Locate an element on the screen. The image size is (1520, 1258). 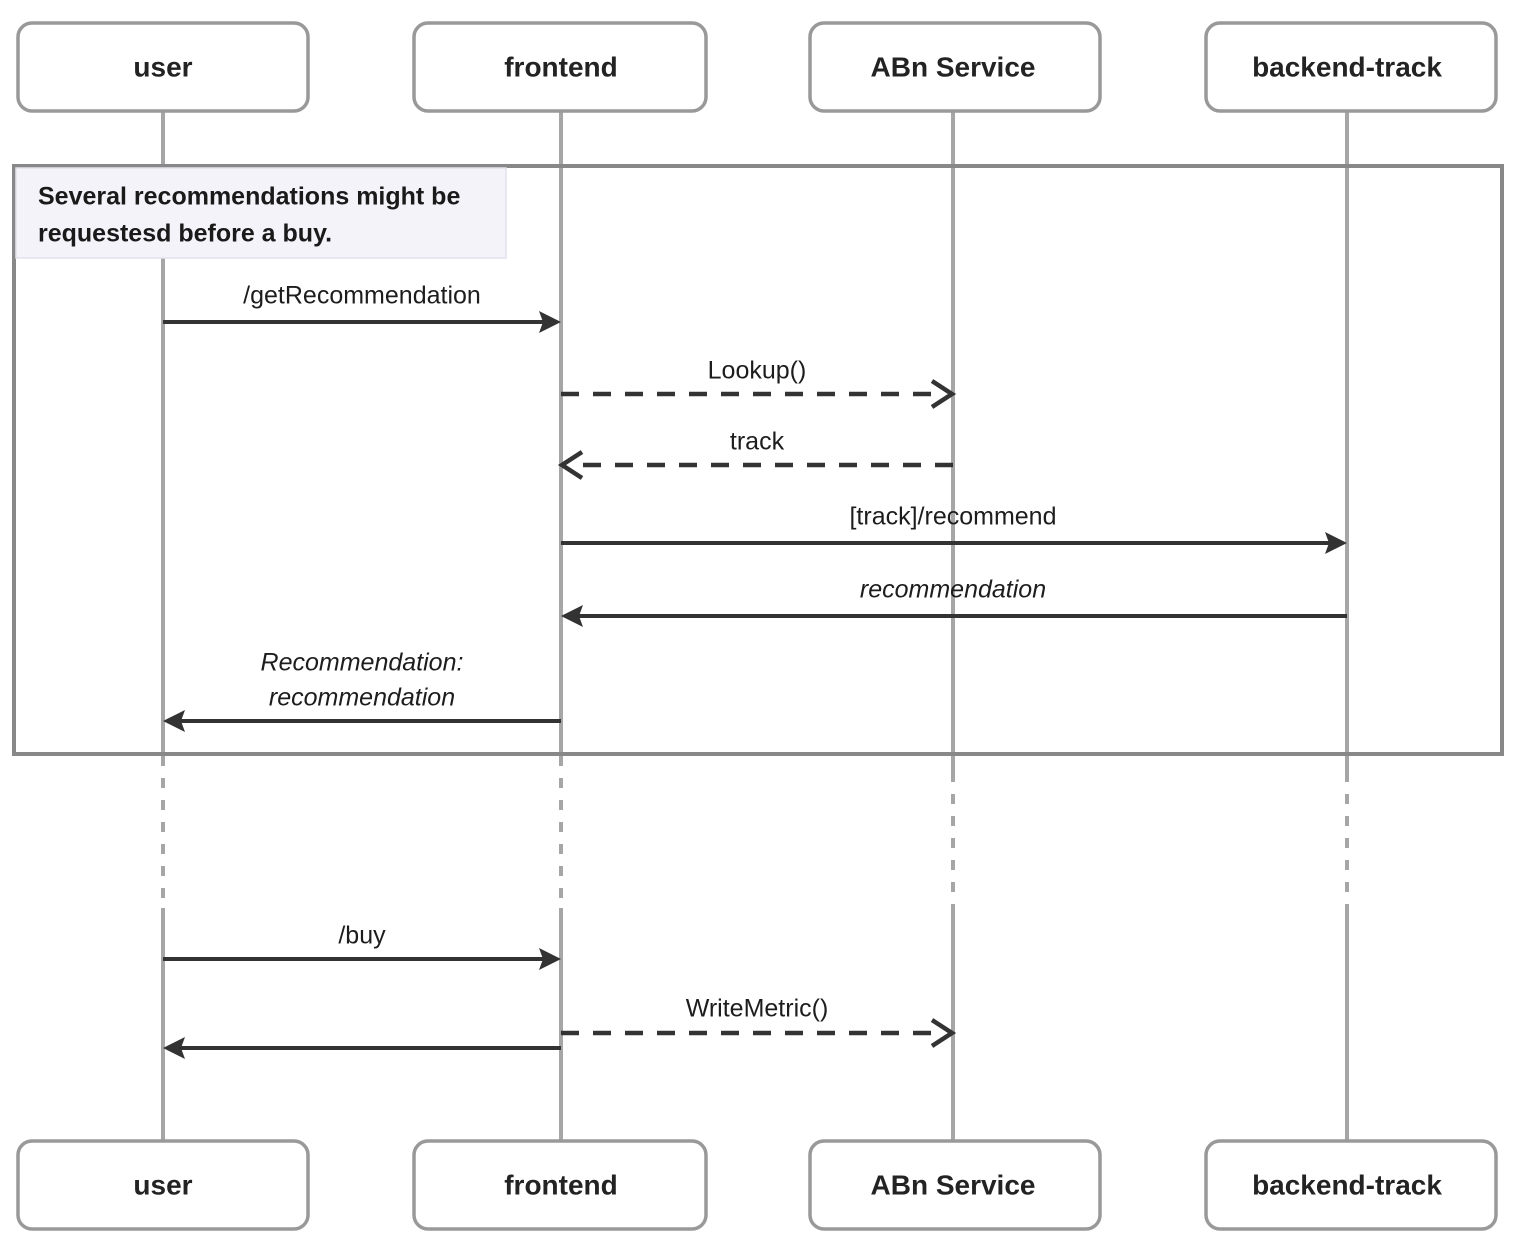
participant-label-bottom-abn-service: ABn Service is located at coordinates (953, 1184).